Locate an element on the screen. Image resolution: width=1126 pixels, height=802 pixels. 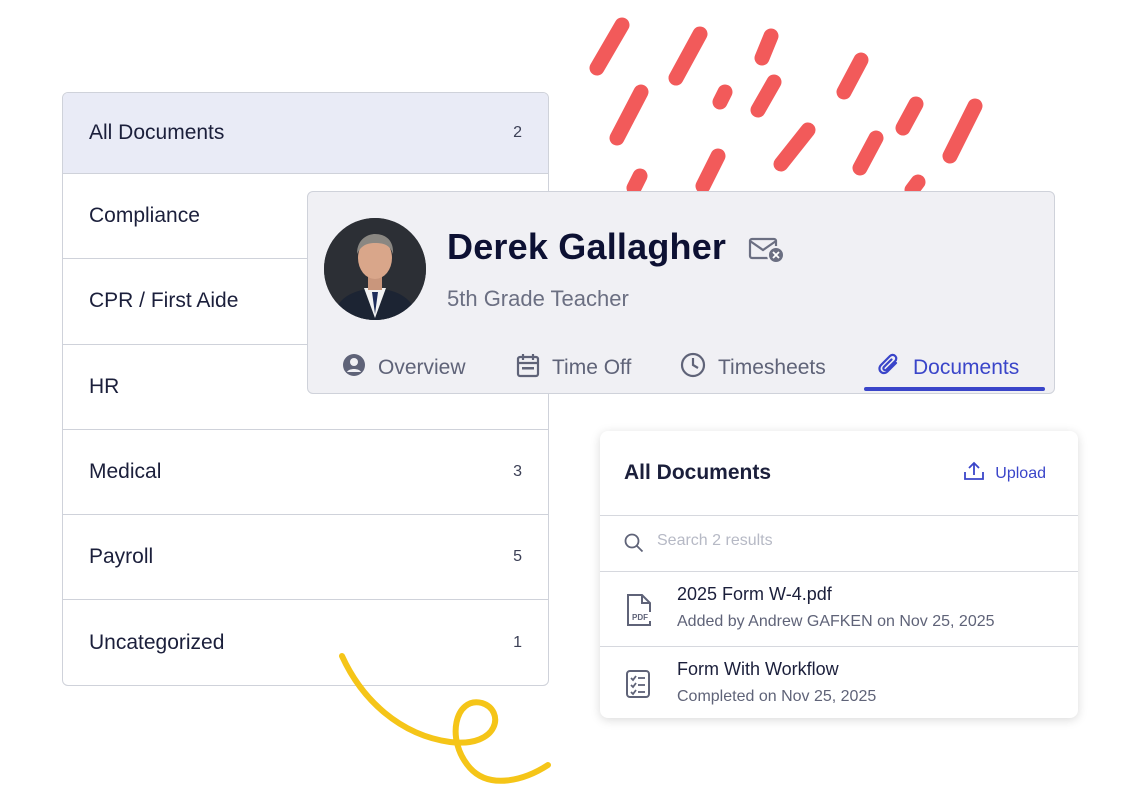
category-item-payroll: Payroll 5 is located at coordinates (305, 558).